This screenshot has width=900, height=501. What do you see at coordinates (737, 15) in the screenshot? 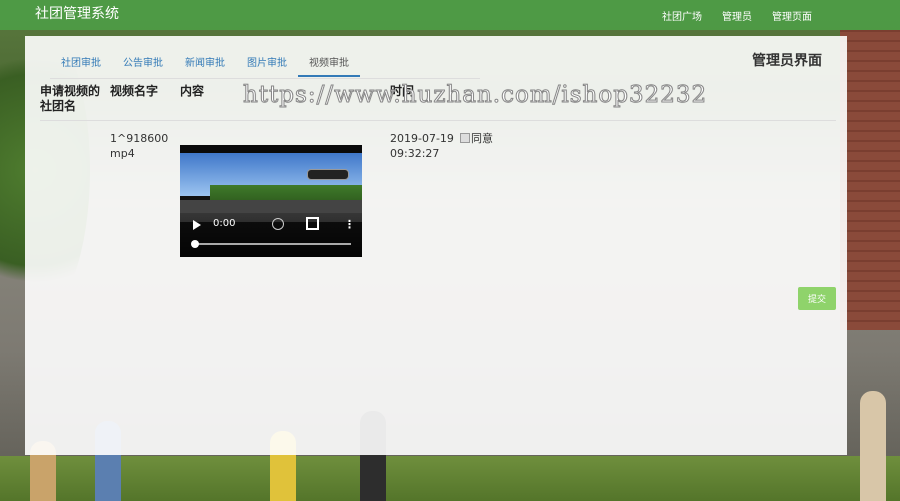
I see `nav-admin: 管理员` at bounding box center [737, 15].